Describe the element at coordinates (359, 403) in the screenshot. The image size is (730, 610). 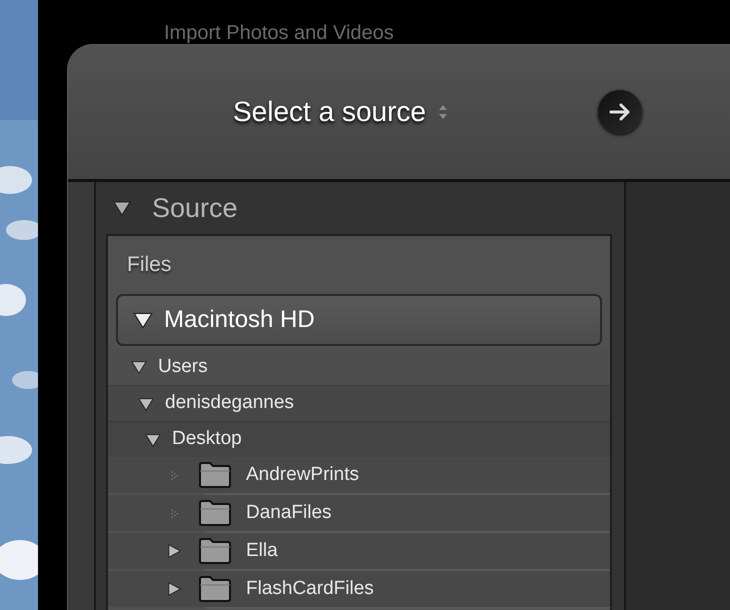
I see `tree-row: denisdegannes` at that location.